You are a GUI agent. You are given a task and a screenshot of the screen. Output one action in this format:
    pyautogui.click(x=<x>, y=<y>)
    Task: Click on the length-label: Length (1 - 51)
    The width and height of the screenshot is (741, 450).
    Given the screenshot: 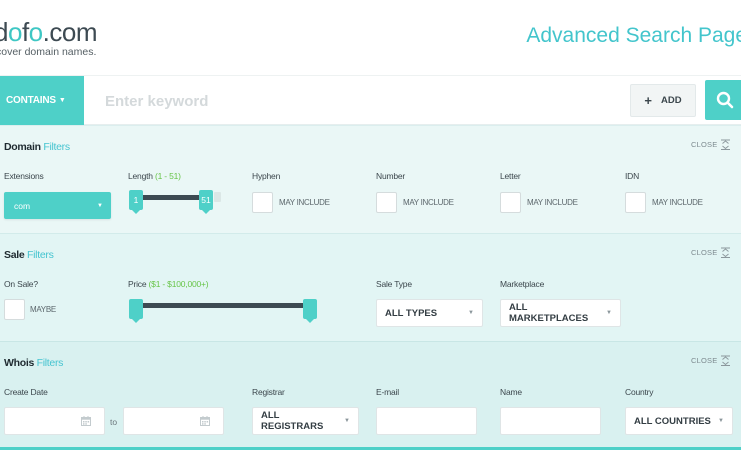 What is the action you would take?
    pyautogui.click(x=154, y=176)
    